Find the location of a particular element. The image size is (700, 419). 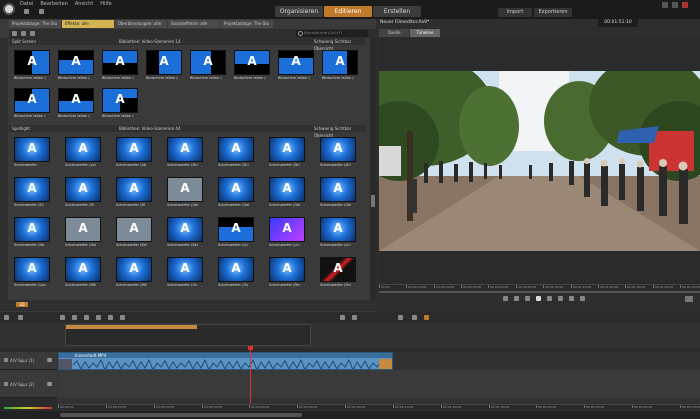

export-button: Exportieren is located at coordinates (553, 12).